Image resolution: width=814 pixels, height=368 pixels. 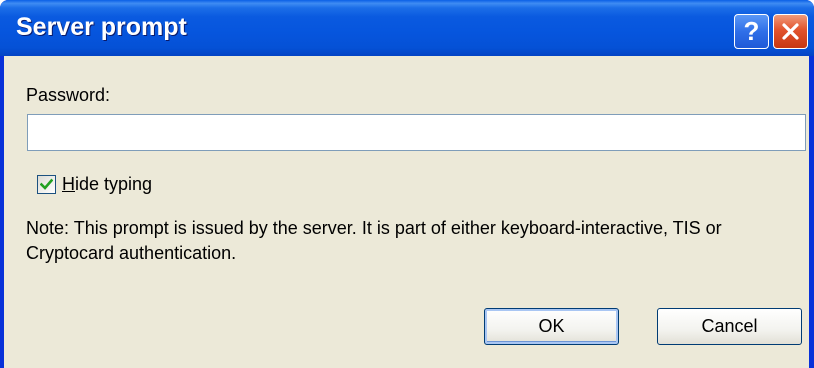 I want to click on hide-typing-checkbox, so click(x=46, y=184).